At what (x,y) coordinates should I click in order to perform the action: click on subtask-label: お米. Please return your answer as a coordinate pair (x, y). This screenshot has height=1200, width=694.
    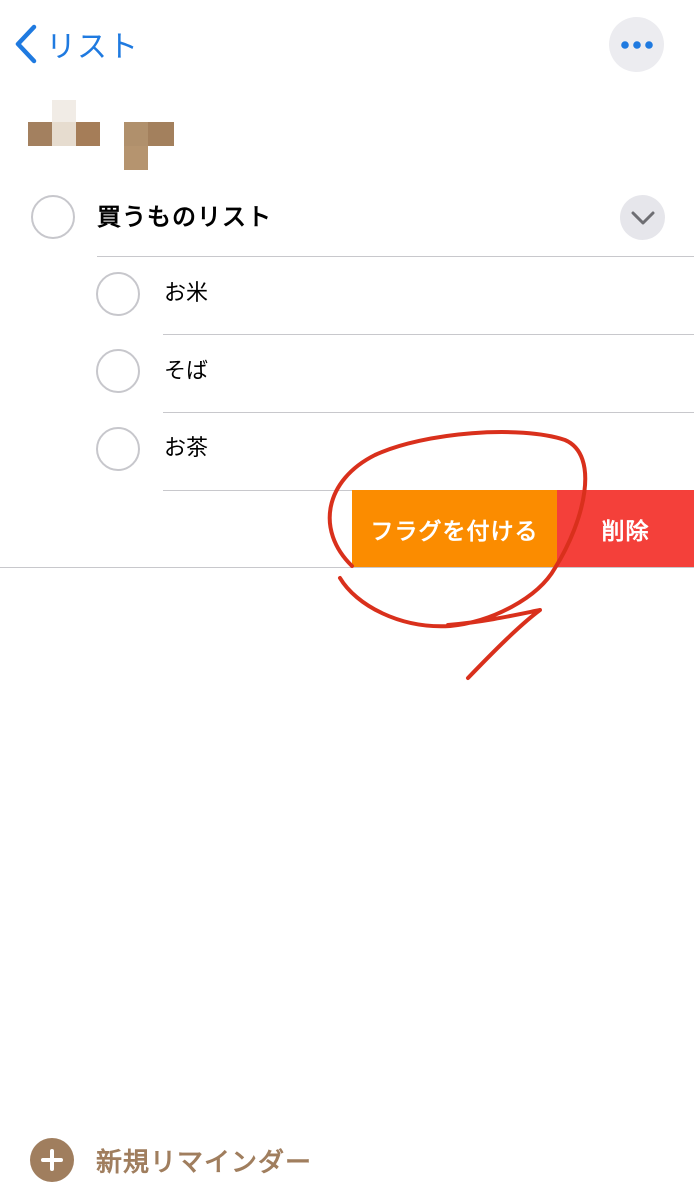
    Looking at the image, I should click on (186, 294).